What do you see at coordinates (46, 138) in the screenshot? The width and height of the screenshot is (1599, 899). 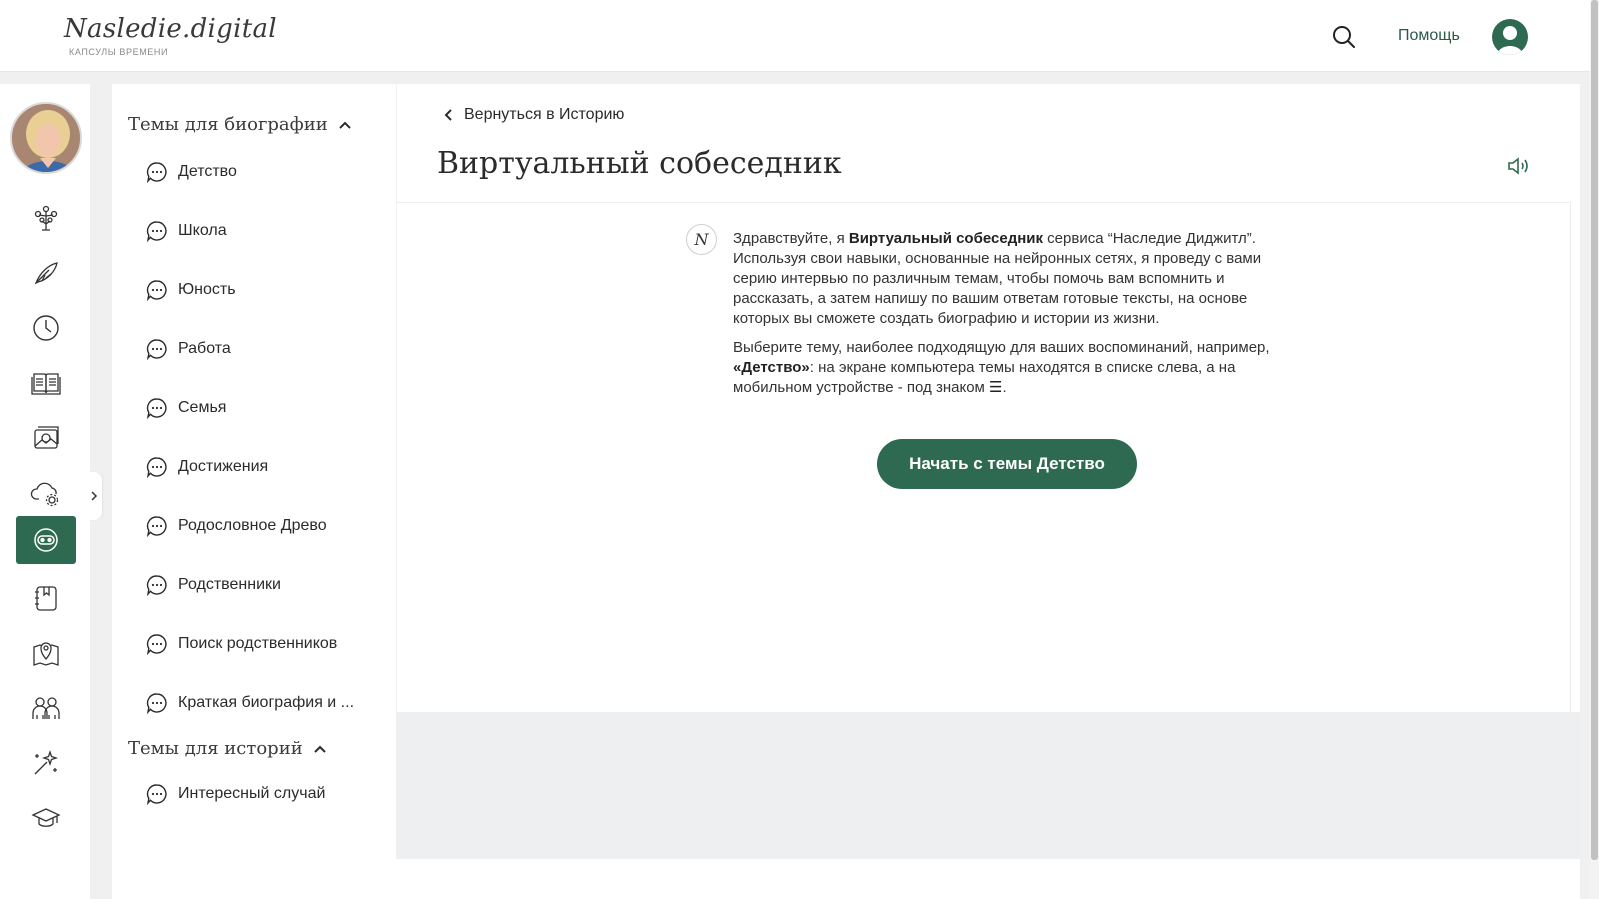 I see `profile-photo` at bounding box center [46, 138].